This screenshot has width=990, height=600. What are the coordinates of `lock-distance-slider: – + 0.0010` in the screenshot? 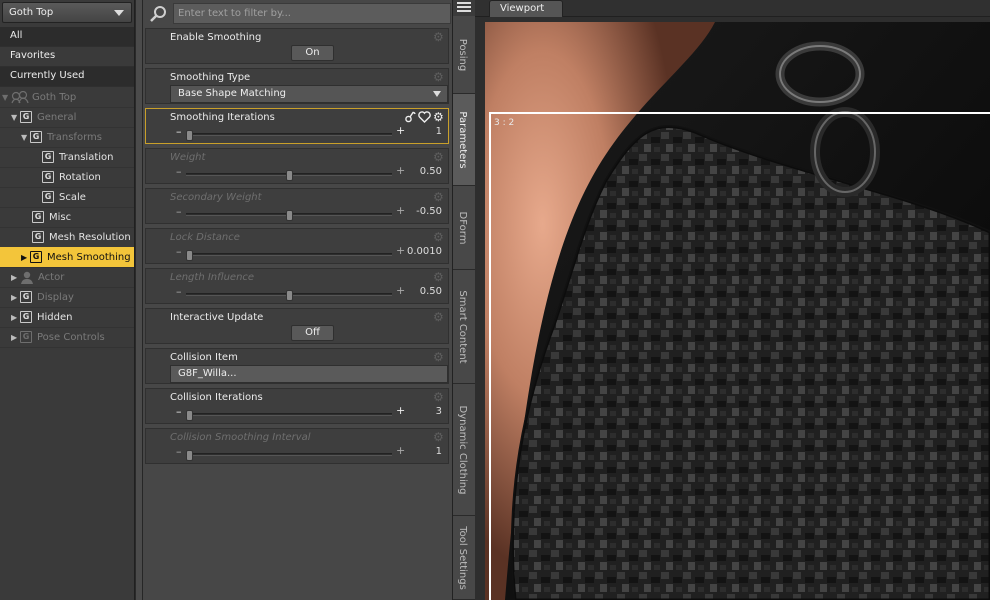 It's located at (309, 253).